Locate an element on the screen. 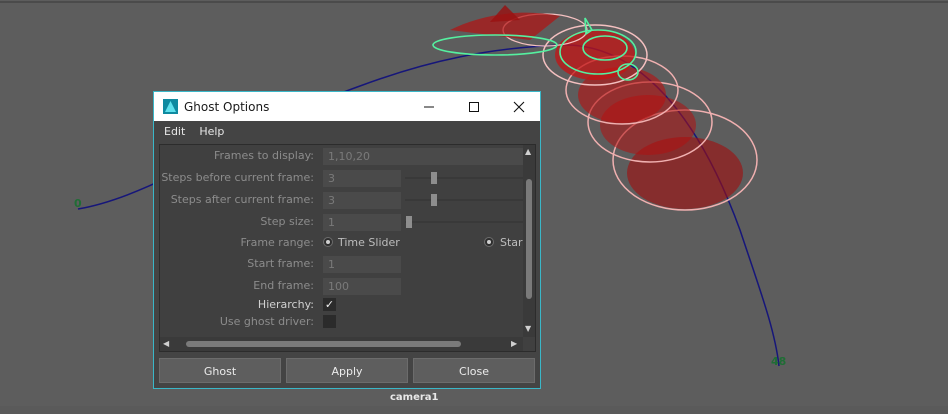  window-title: Ghost Options is located at coordinates (227, 106).